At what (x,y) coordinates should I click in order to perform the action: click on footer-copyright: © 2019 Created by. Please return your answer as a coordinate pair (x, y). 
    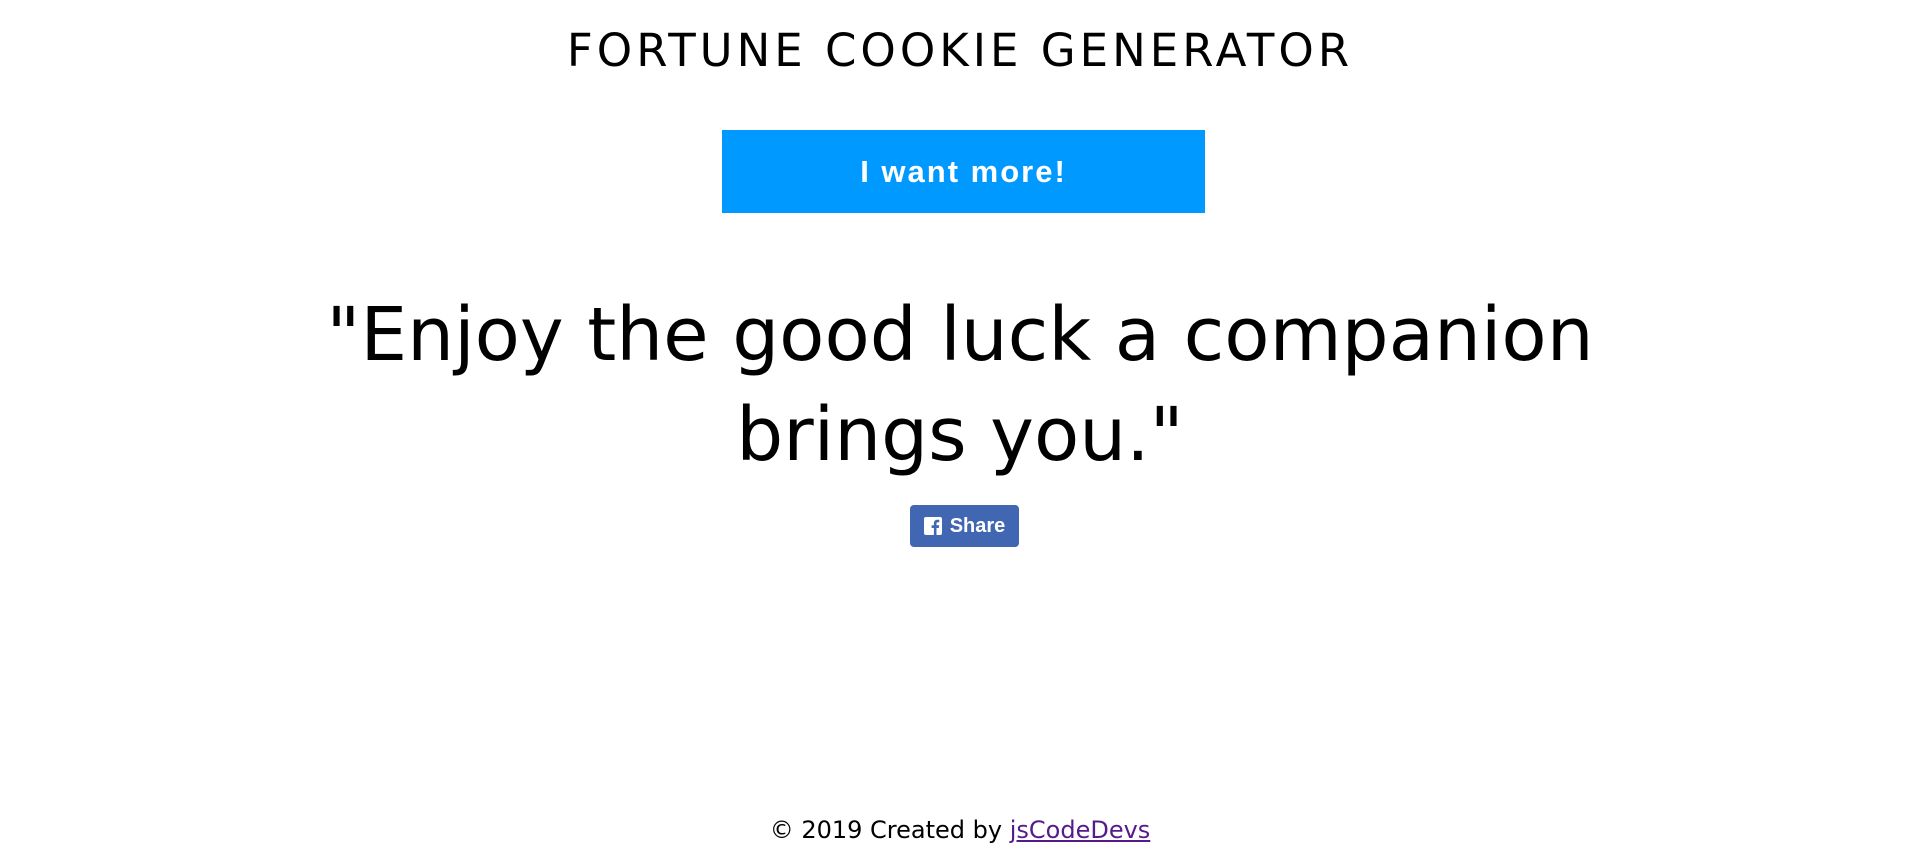
    Looking at the image, I should click on (886, 830).